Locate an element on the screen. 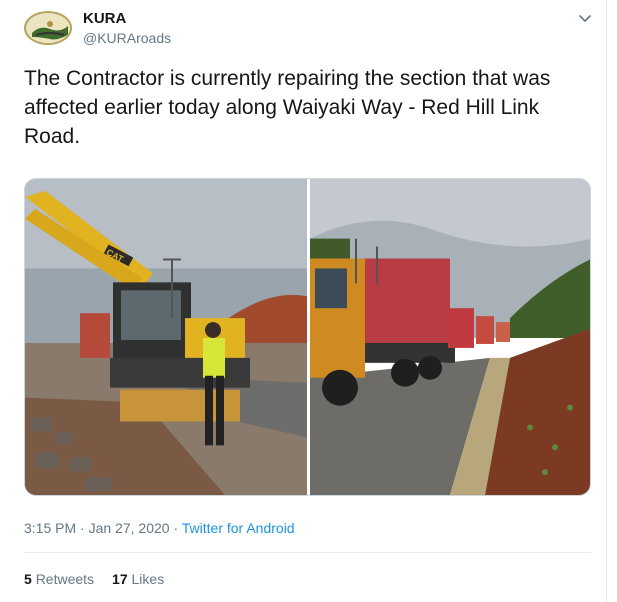 The height and width of the screenshot is (602, 617). tweet-date: Jan 27, 2020 is located at coordinates (129, 528).